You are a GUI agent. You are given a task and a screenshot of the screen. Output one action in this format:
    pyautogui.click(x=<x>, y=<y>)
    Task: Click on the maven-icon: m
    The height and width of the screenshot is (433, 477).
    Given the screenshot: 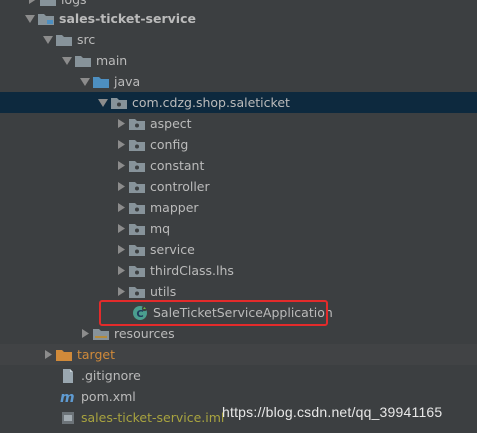 What is the action you would take?
    pyautogui.click(x=68, y=397)
    